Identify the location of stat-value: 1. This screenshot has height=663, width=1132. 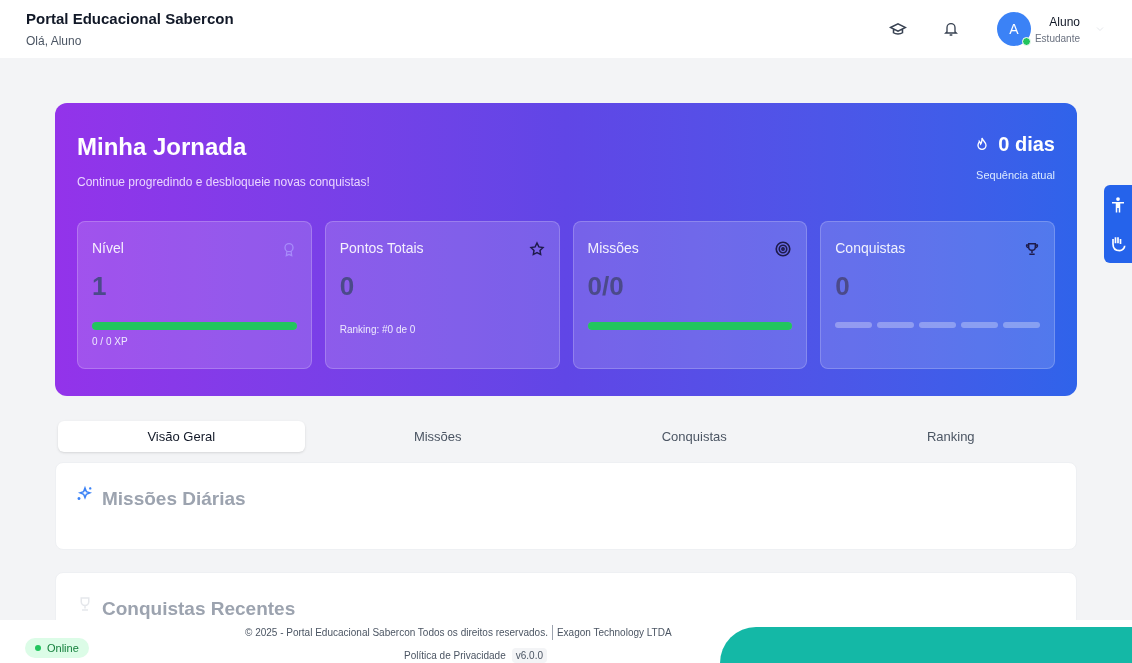
(100, 286).